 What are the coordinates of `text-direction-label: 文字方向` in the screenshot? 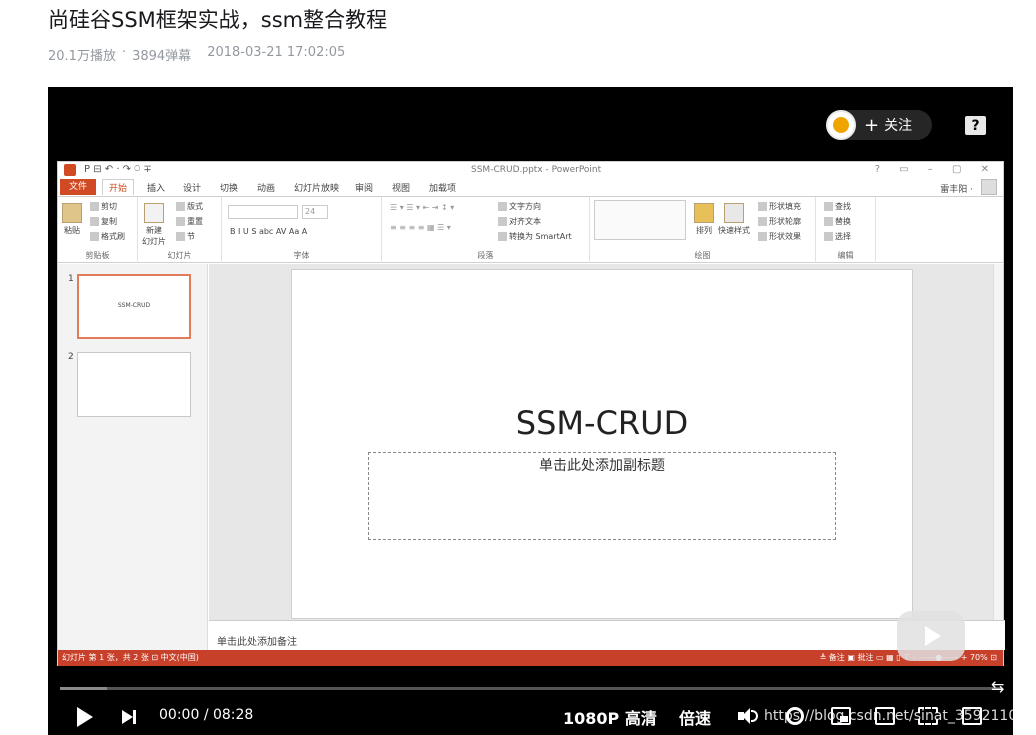 It's located at (525, 206).